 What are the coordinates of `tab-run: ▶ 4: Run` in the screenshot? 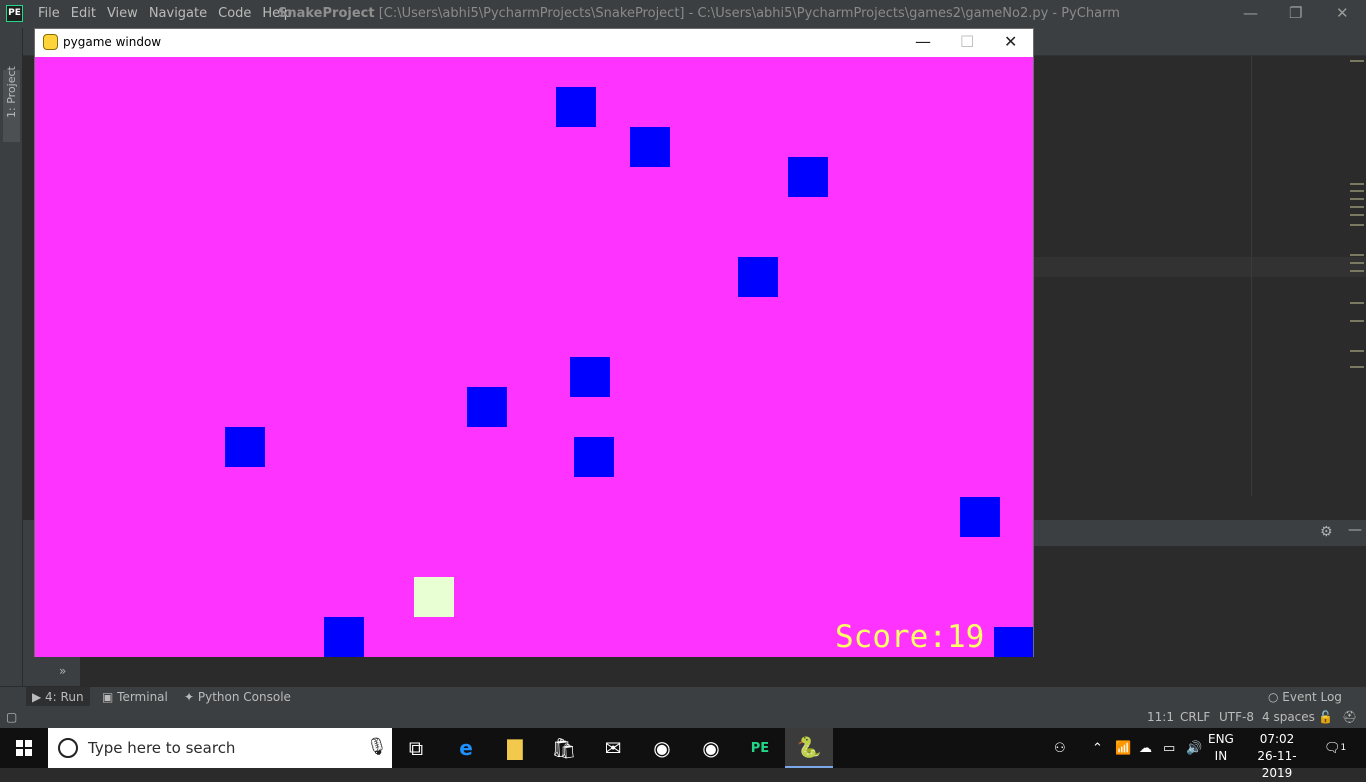 It's located at (58, 696).